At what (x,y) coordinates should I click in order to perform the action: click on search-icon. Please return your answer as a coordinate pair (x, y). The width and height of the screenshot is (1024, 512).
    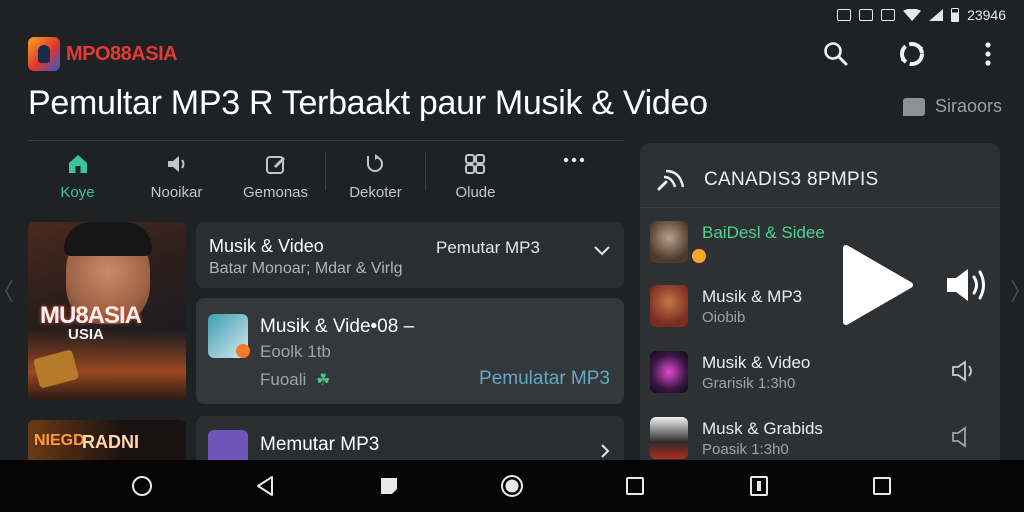
    Looking at the image, I should click on (836, 54).